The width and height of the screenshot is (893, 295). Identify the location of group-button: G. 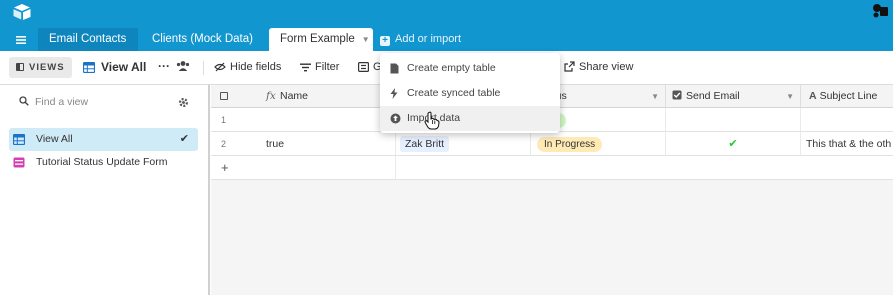
(370, 67).